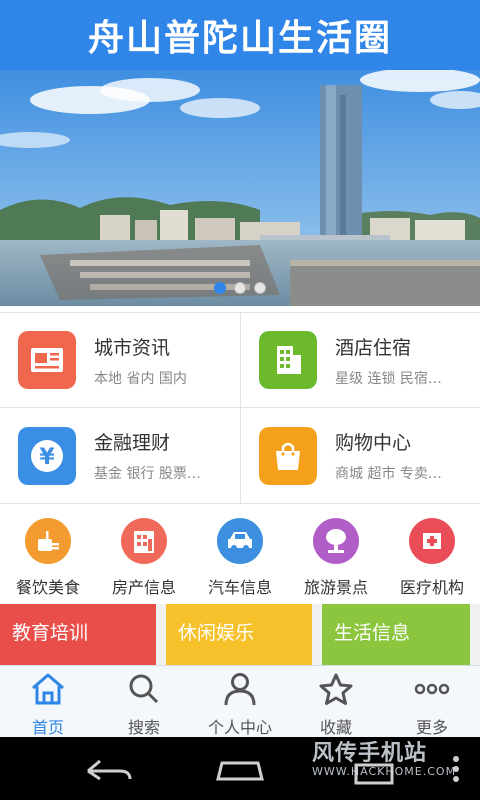 The image size is (480, 800). What do you see at coordinates (431, 587) in the screenshot?
I see `category-label: 医疗机构` at bounding box center [431, 587].